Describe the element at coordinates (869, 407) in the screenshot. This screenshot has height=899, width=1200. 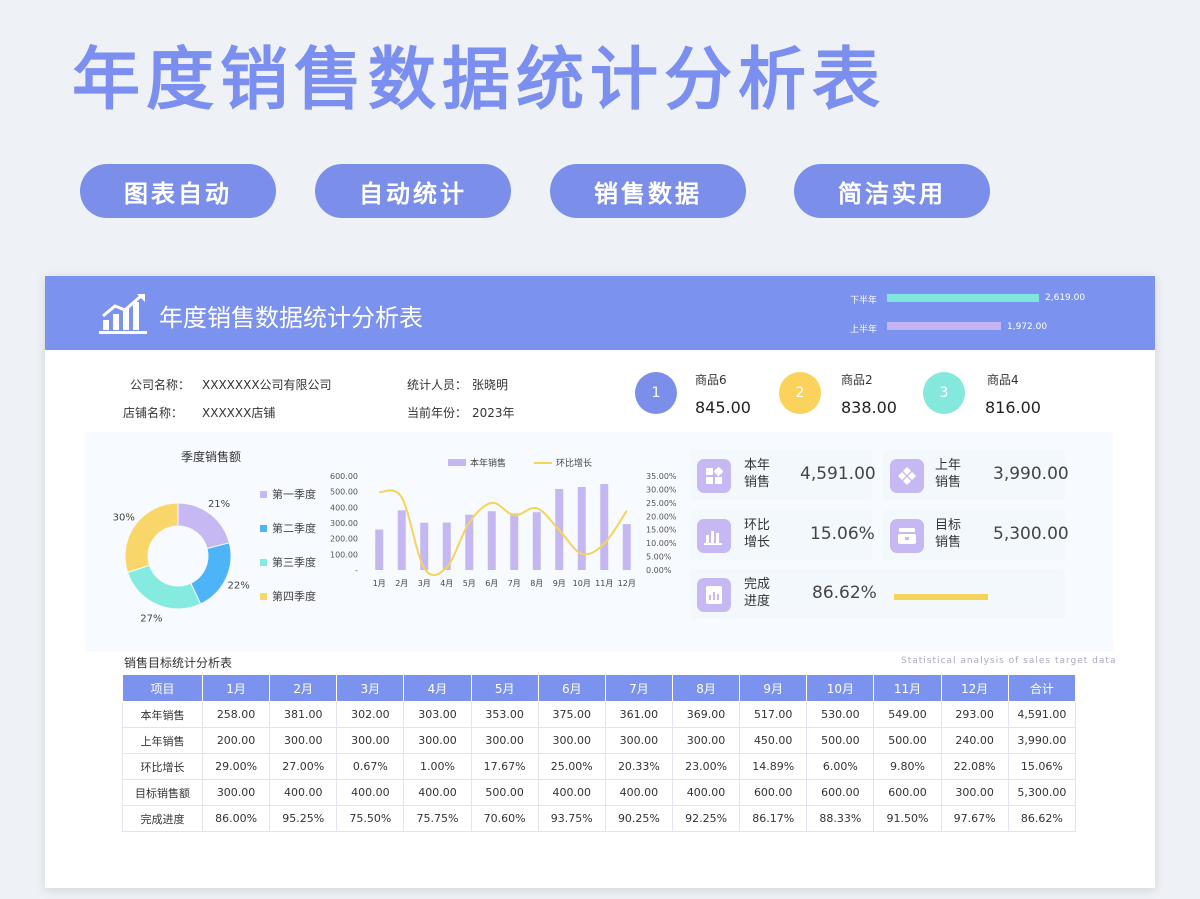
I see `rank-2-value: 838.00` at that location.